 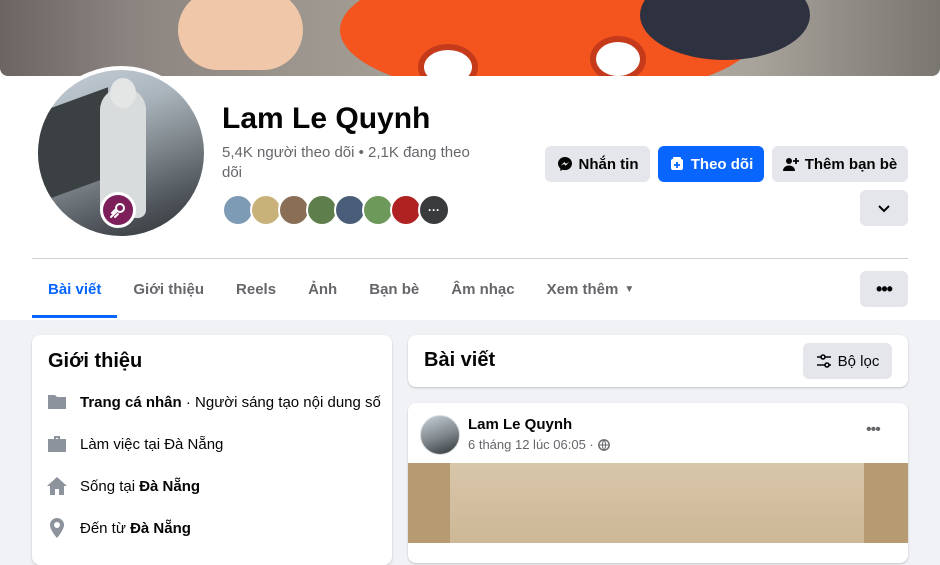 What do you see at coordinates (281, 402) in the screenshot?
I see `page-category: · Người sáng tạo nội dung số` at bounding box center [281, 402].